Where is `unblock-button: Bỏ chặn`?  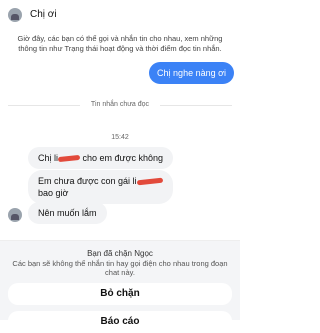
unblock-button: Bỏ chặn is located at coordinates (120, 294).